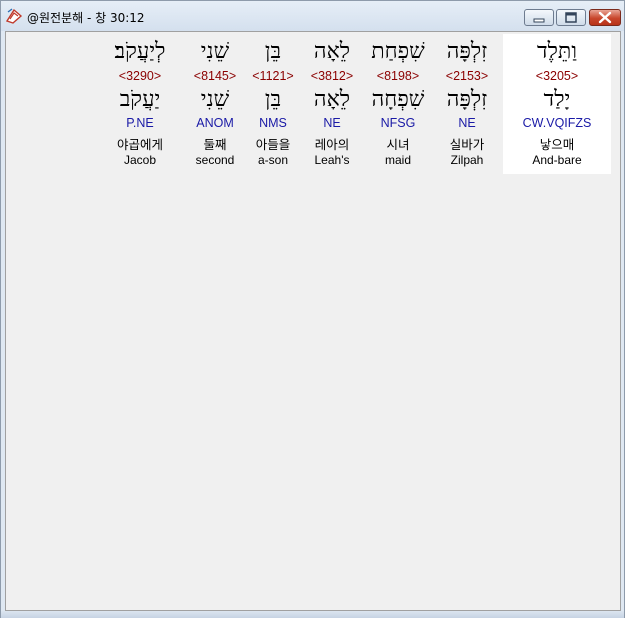  I want to click on english-gloss: maid, so click(397, 160).